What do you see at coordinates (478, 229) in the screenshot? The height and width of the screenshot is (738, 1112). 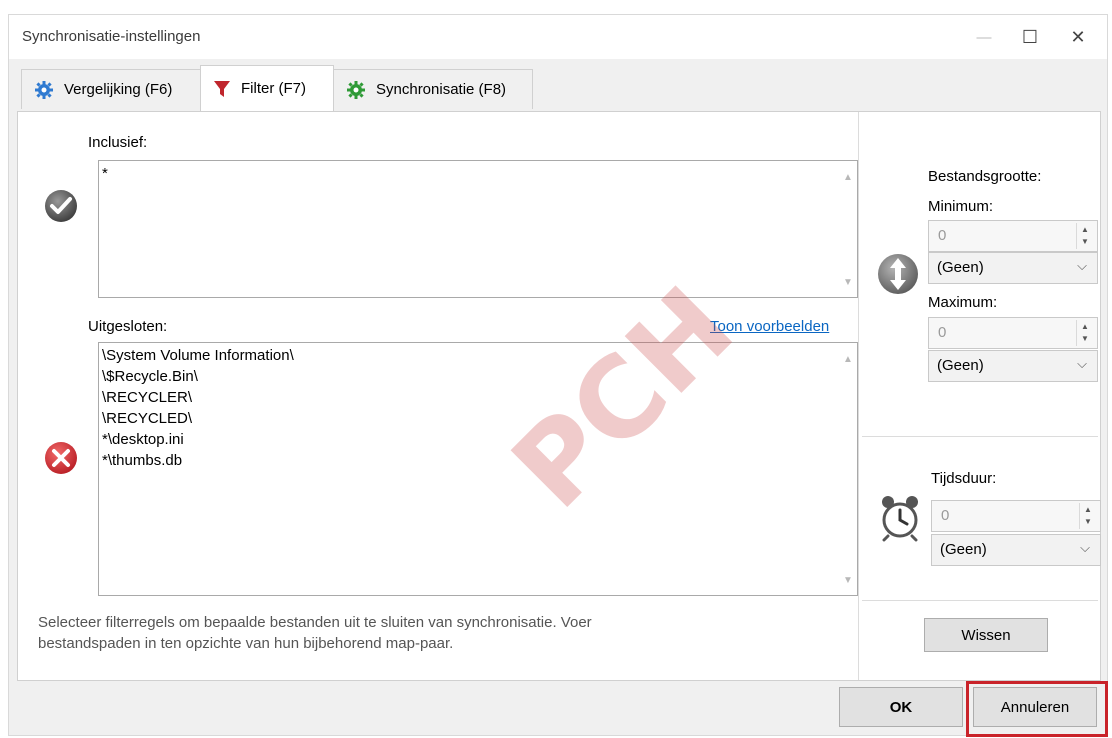 I see `include-textarea: * ▲ ▼` at bounding box center [478, 229].